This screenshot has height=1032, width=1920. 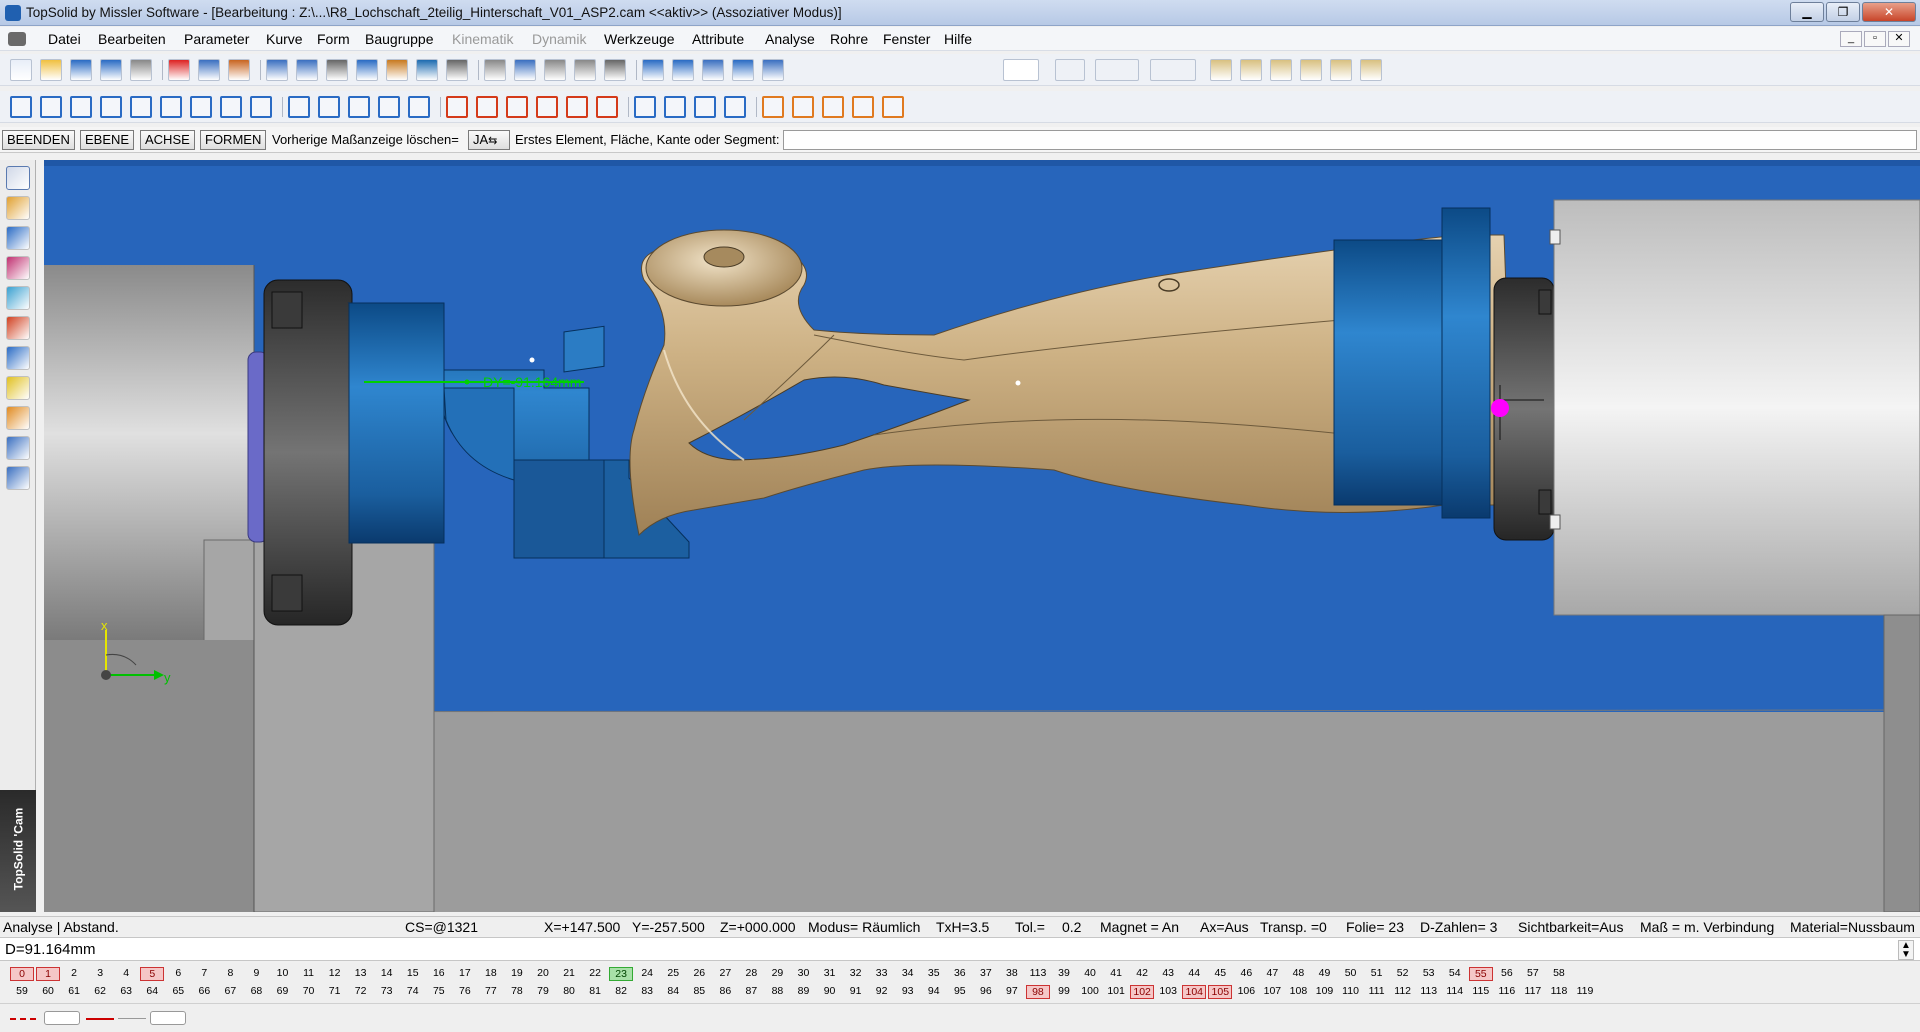 I want to click on hatch-selector, so click(x=1173, y=70).